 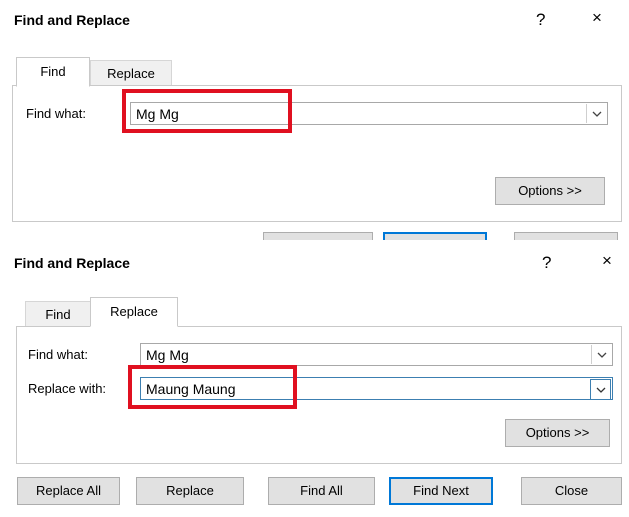 I want to click on find-next-button: Find Next, so click(x=441, y=491).